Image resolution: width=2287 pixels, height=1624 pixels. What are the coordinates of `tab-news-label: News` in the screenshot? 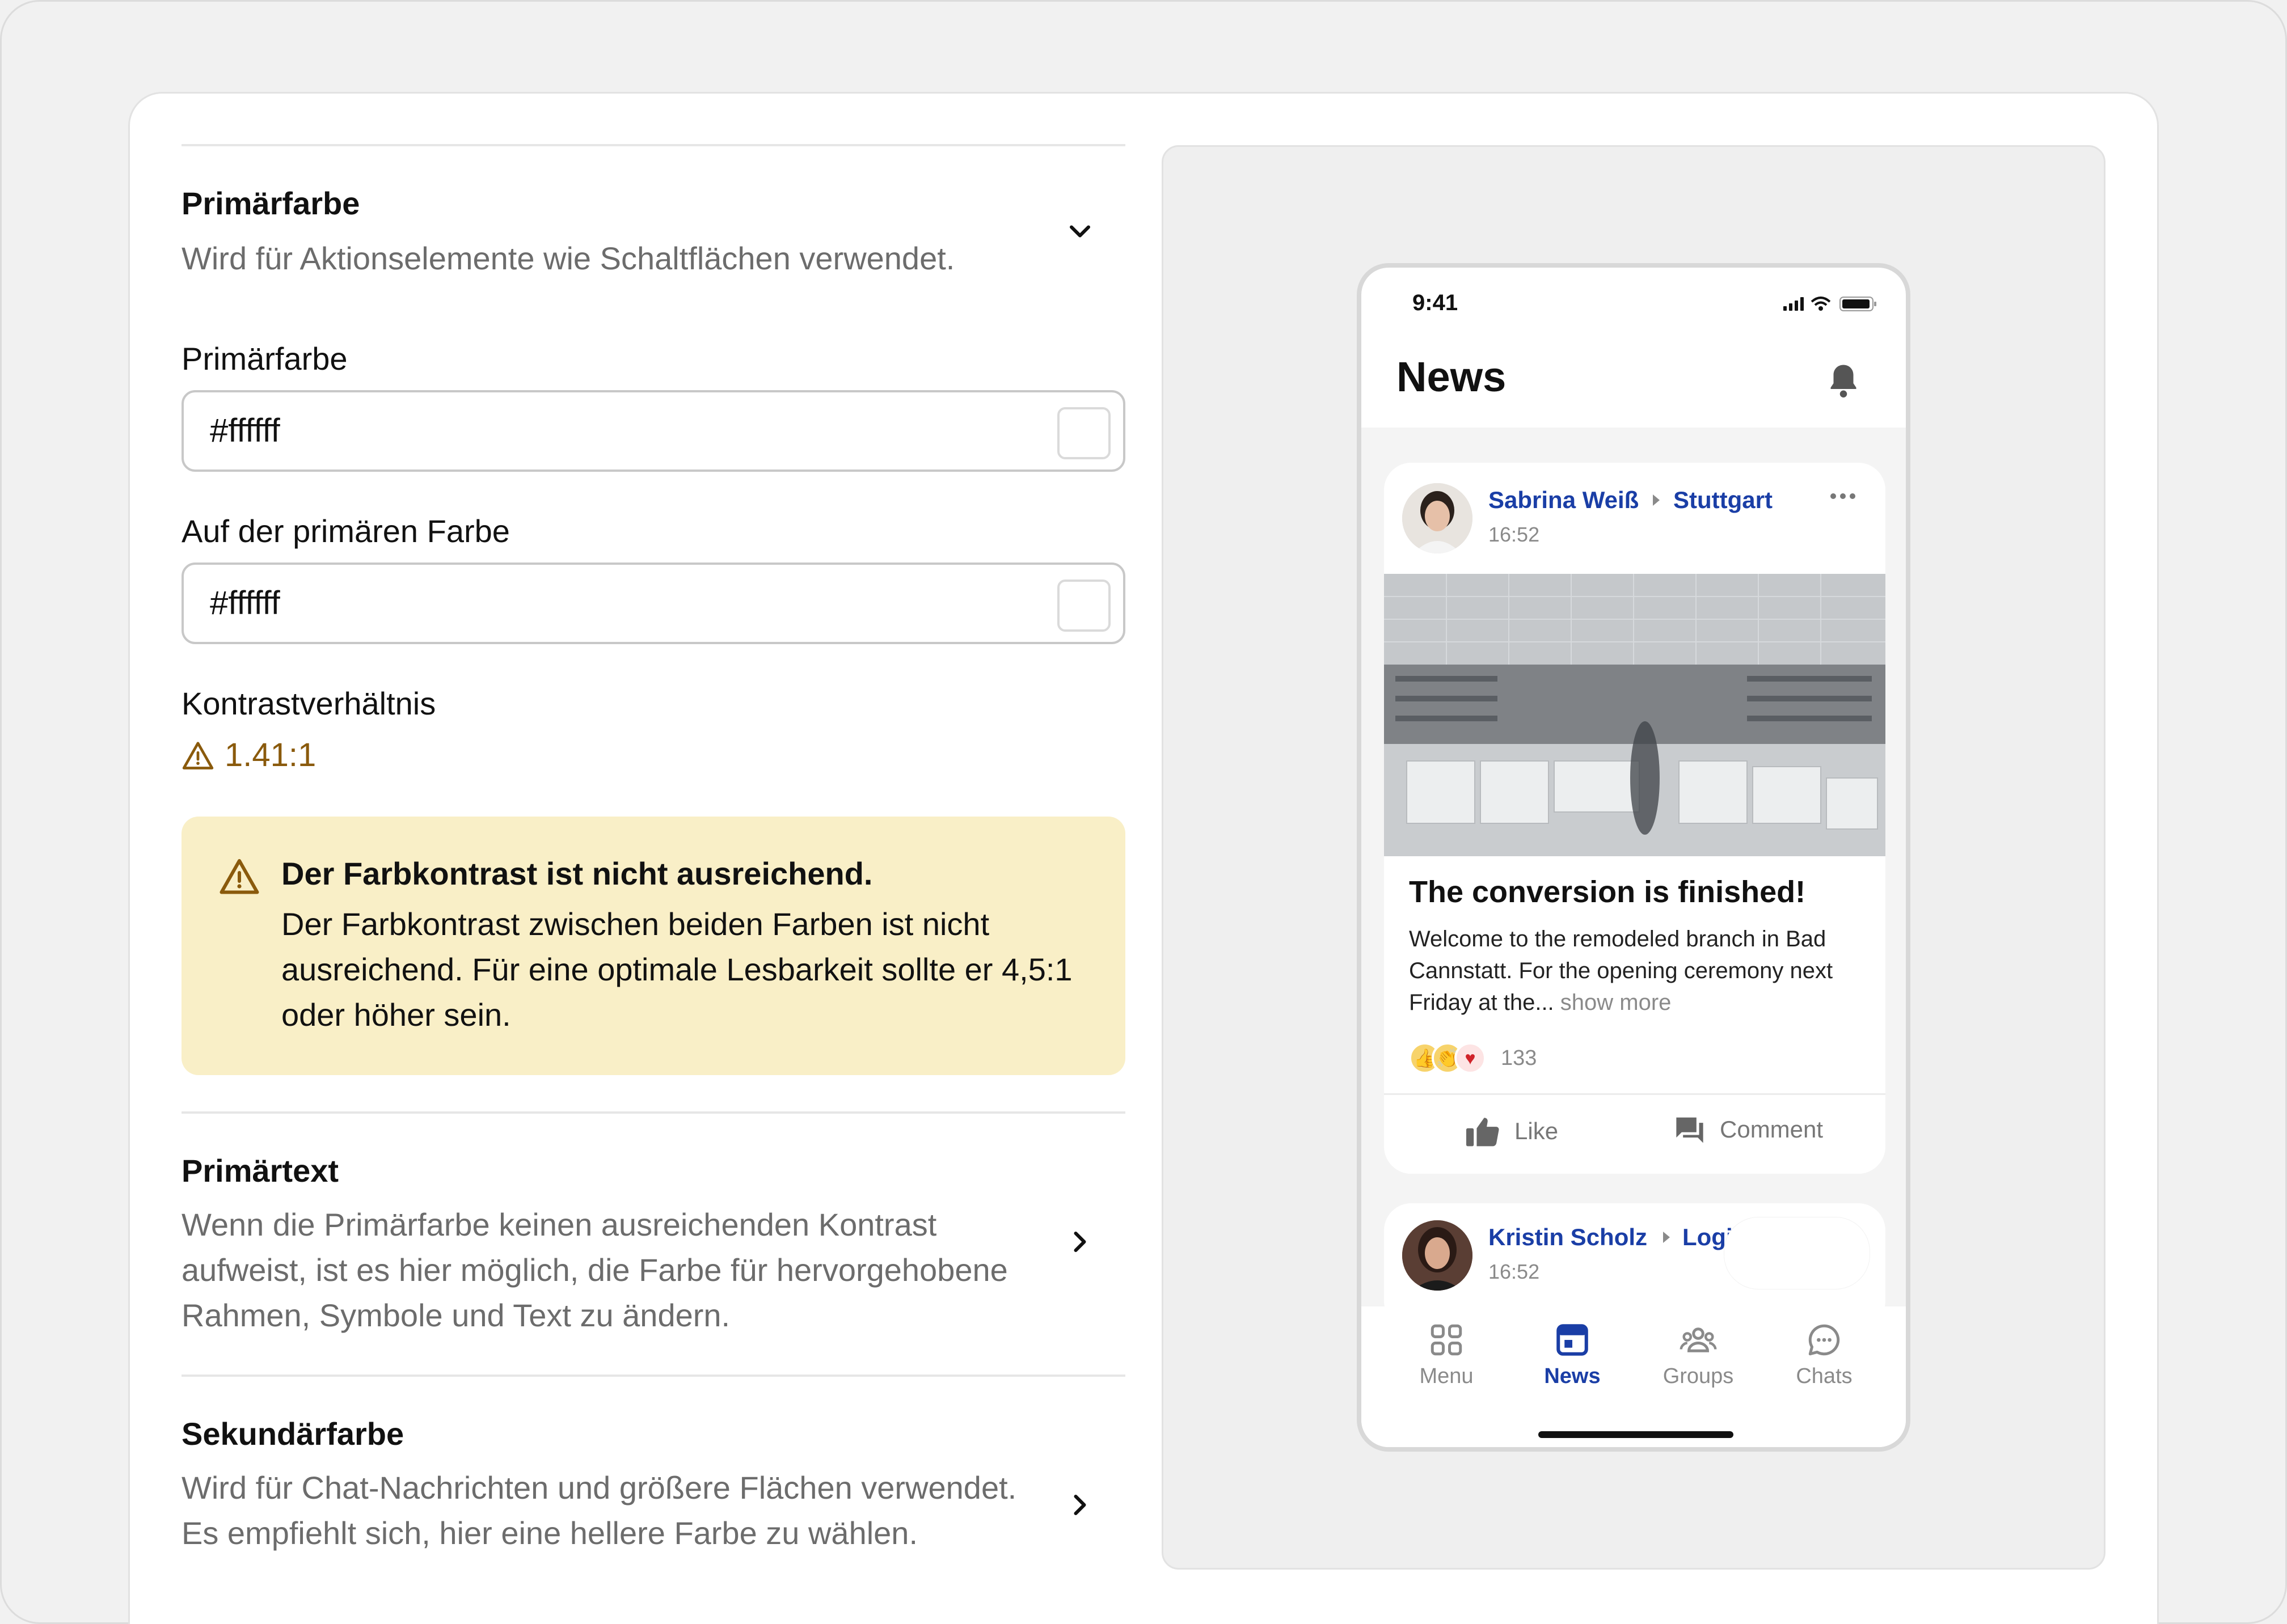 It's located at (1573, 1376).